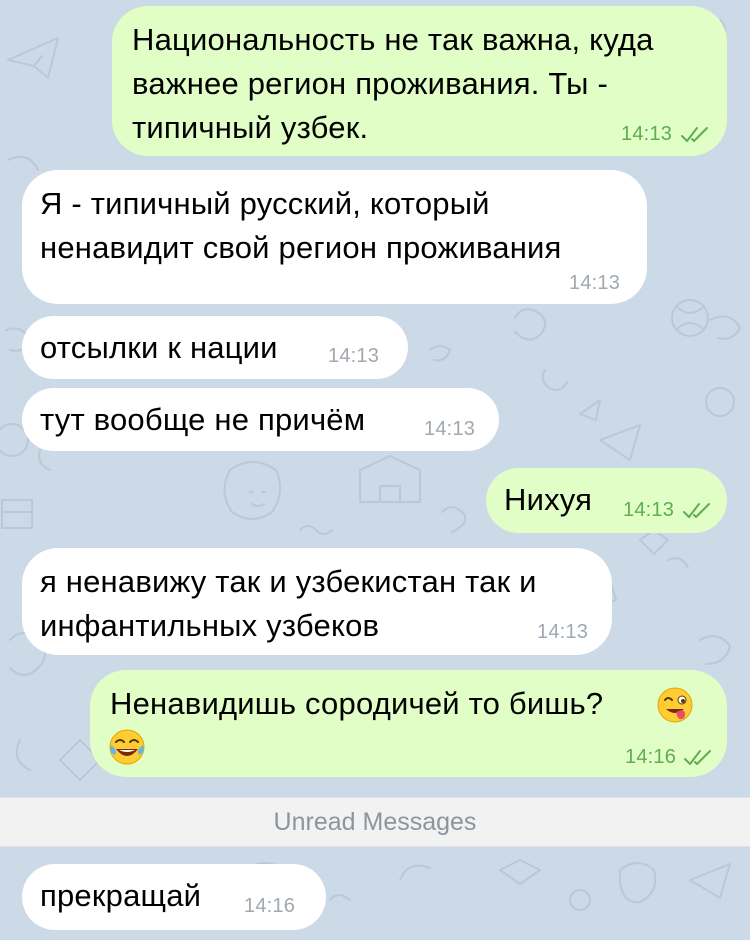  What do you see at coordinates (203, 419) in the screenshot?
I see `message-text: тут вообще не причём` at bounding box center [203, 419].